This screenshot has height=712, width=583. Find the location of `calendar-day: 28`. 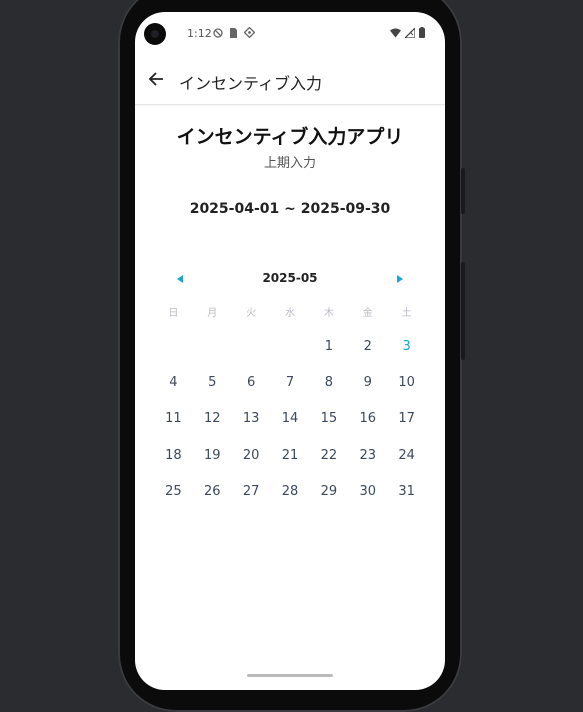

calendar-day: 28 is located at coordinates (290, 491).